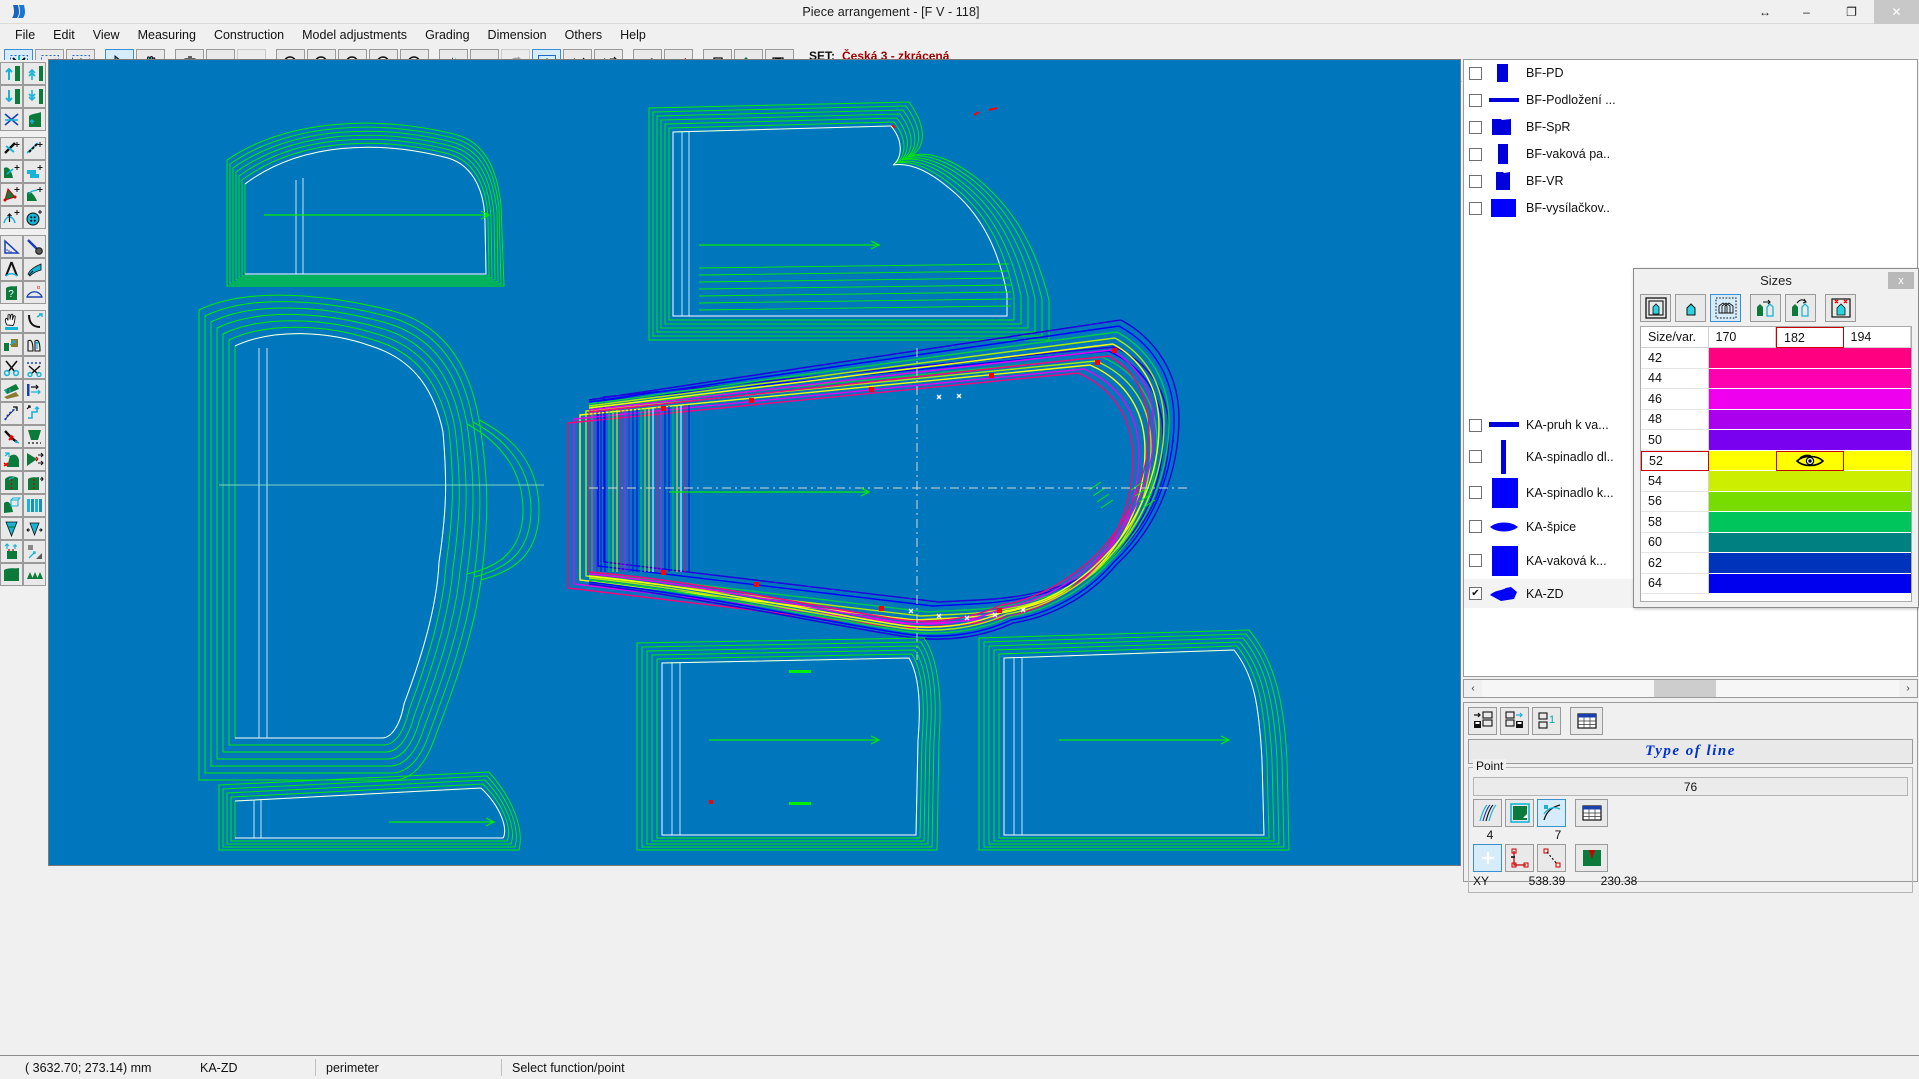 Image resolution: width=1919 pixels, height=1079 pixels. What do you see at coordinates (1546, 721) in the screenshot?
I see `count-one-icon: 1` at bounding box center [1546, 721].